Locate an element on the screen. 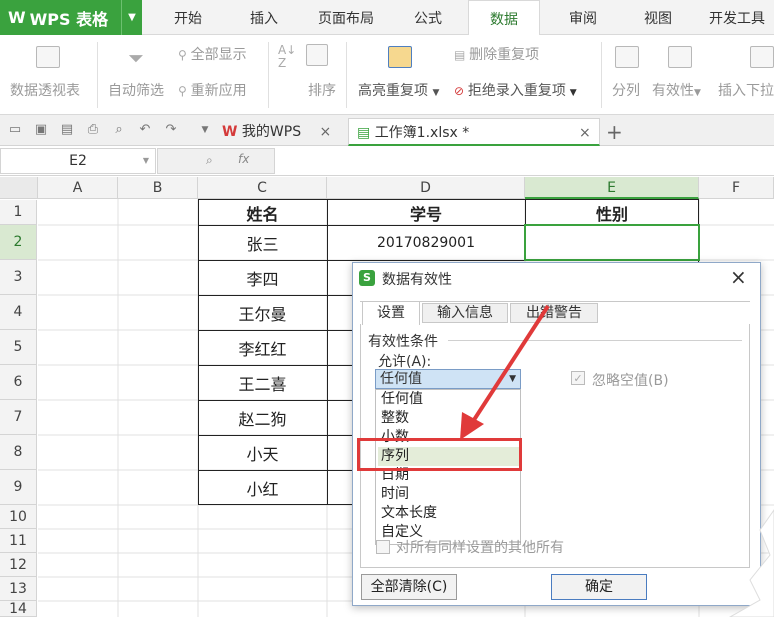  row-header-11: 11 is located at coordinates (18, 541).